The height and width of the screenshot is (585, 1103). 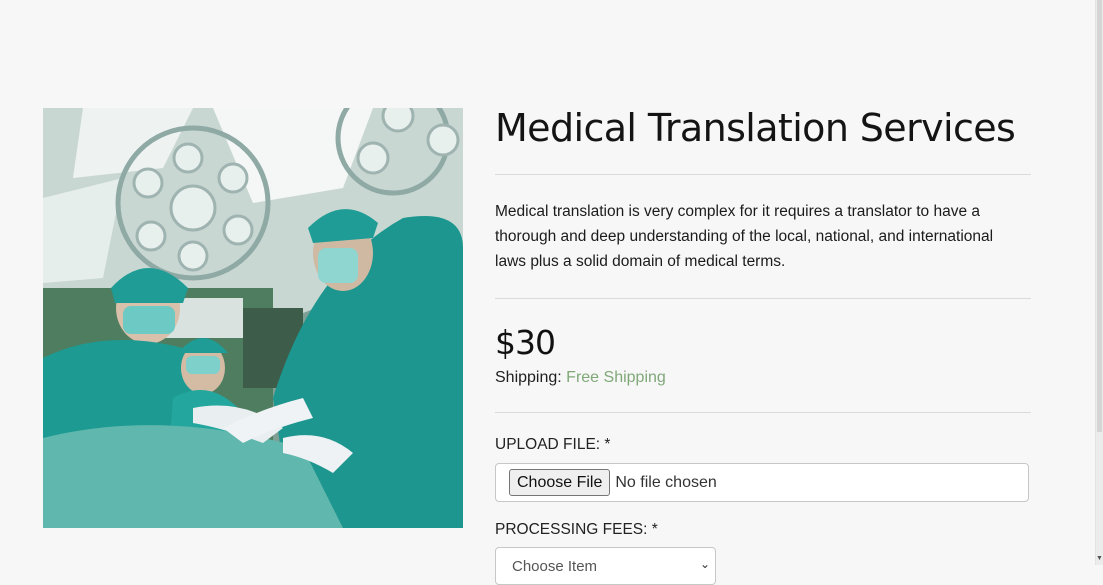 I want to click on shipping-label: Shipping:, so click(x=528, y=377).